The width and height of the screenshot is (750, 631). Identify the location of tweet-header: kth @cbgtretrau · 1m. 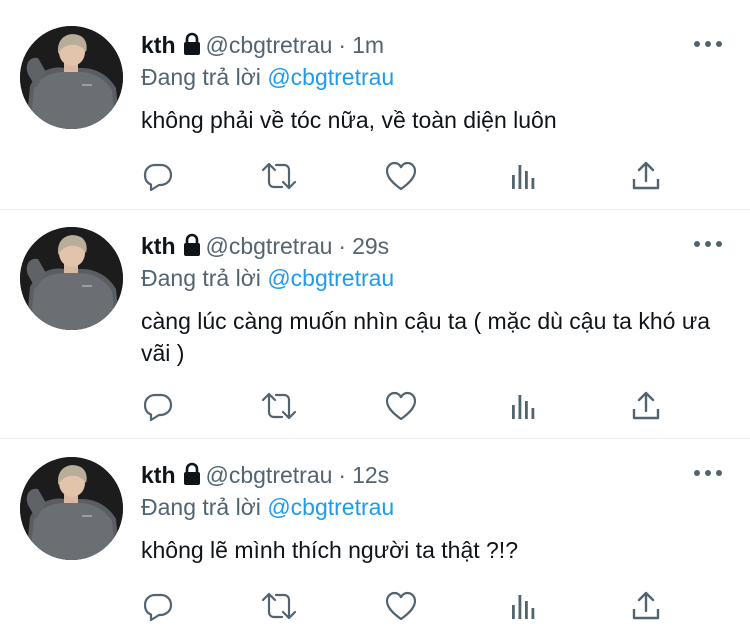
(262, 45).